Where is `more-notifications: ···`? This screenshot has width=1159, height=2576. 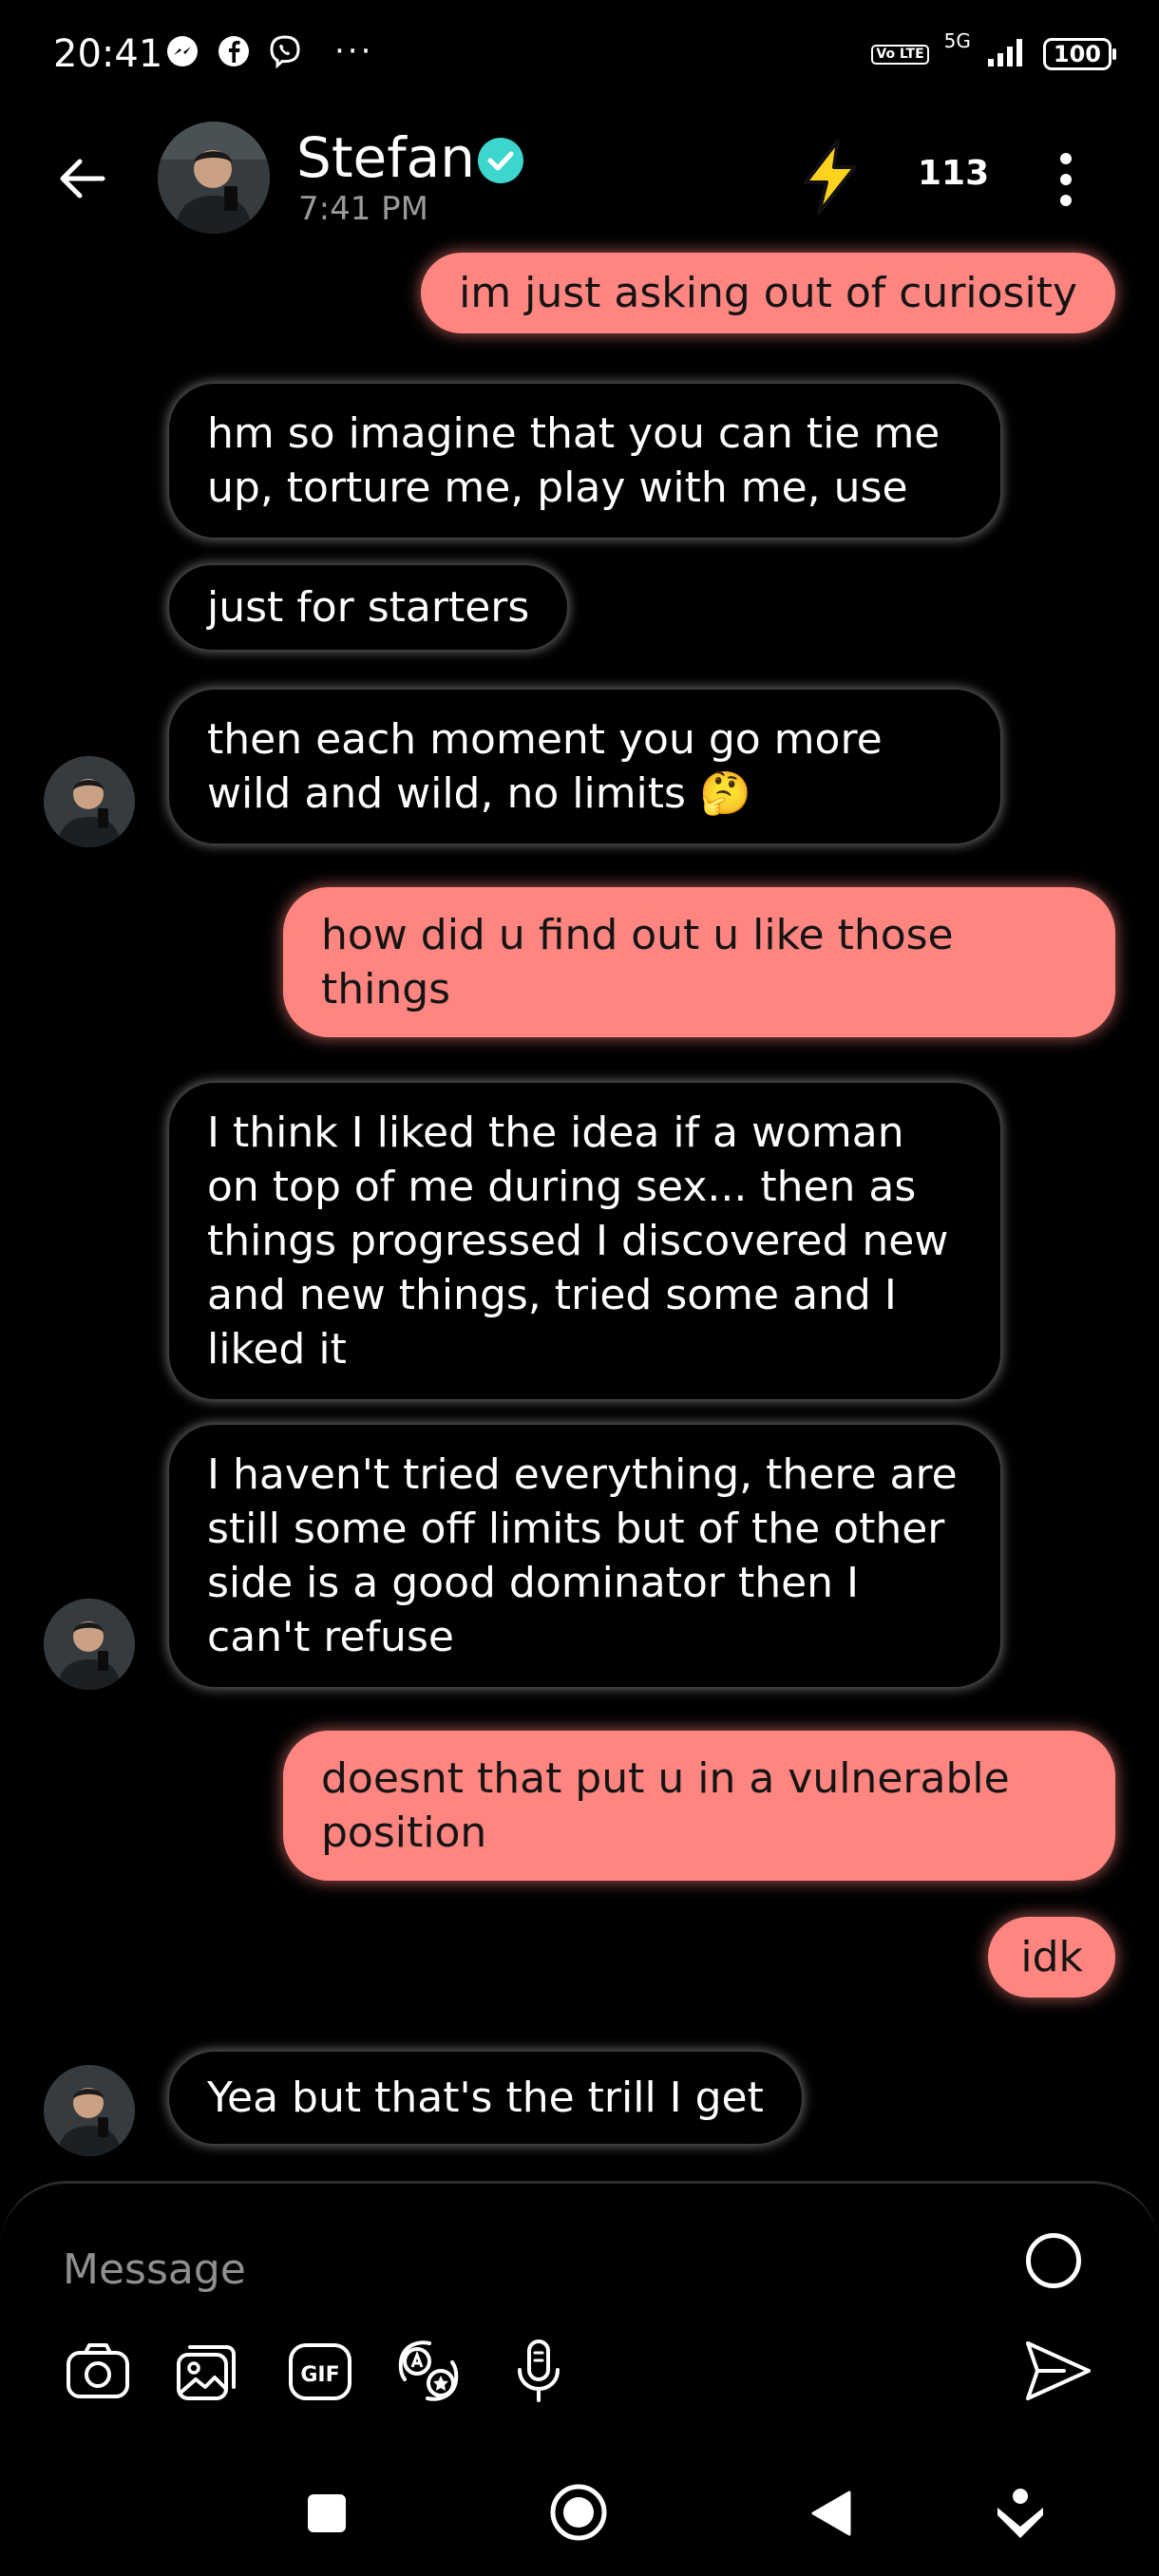 more-notifications: ··· is located at coordinates (354, 51).